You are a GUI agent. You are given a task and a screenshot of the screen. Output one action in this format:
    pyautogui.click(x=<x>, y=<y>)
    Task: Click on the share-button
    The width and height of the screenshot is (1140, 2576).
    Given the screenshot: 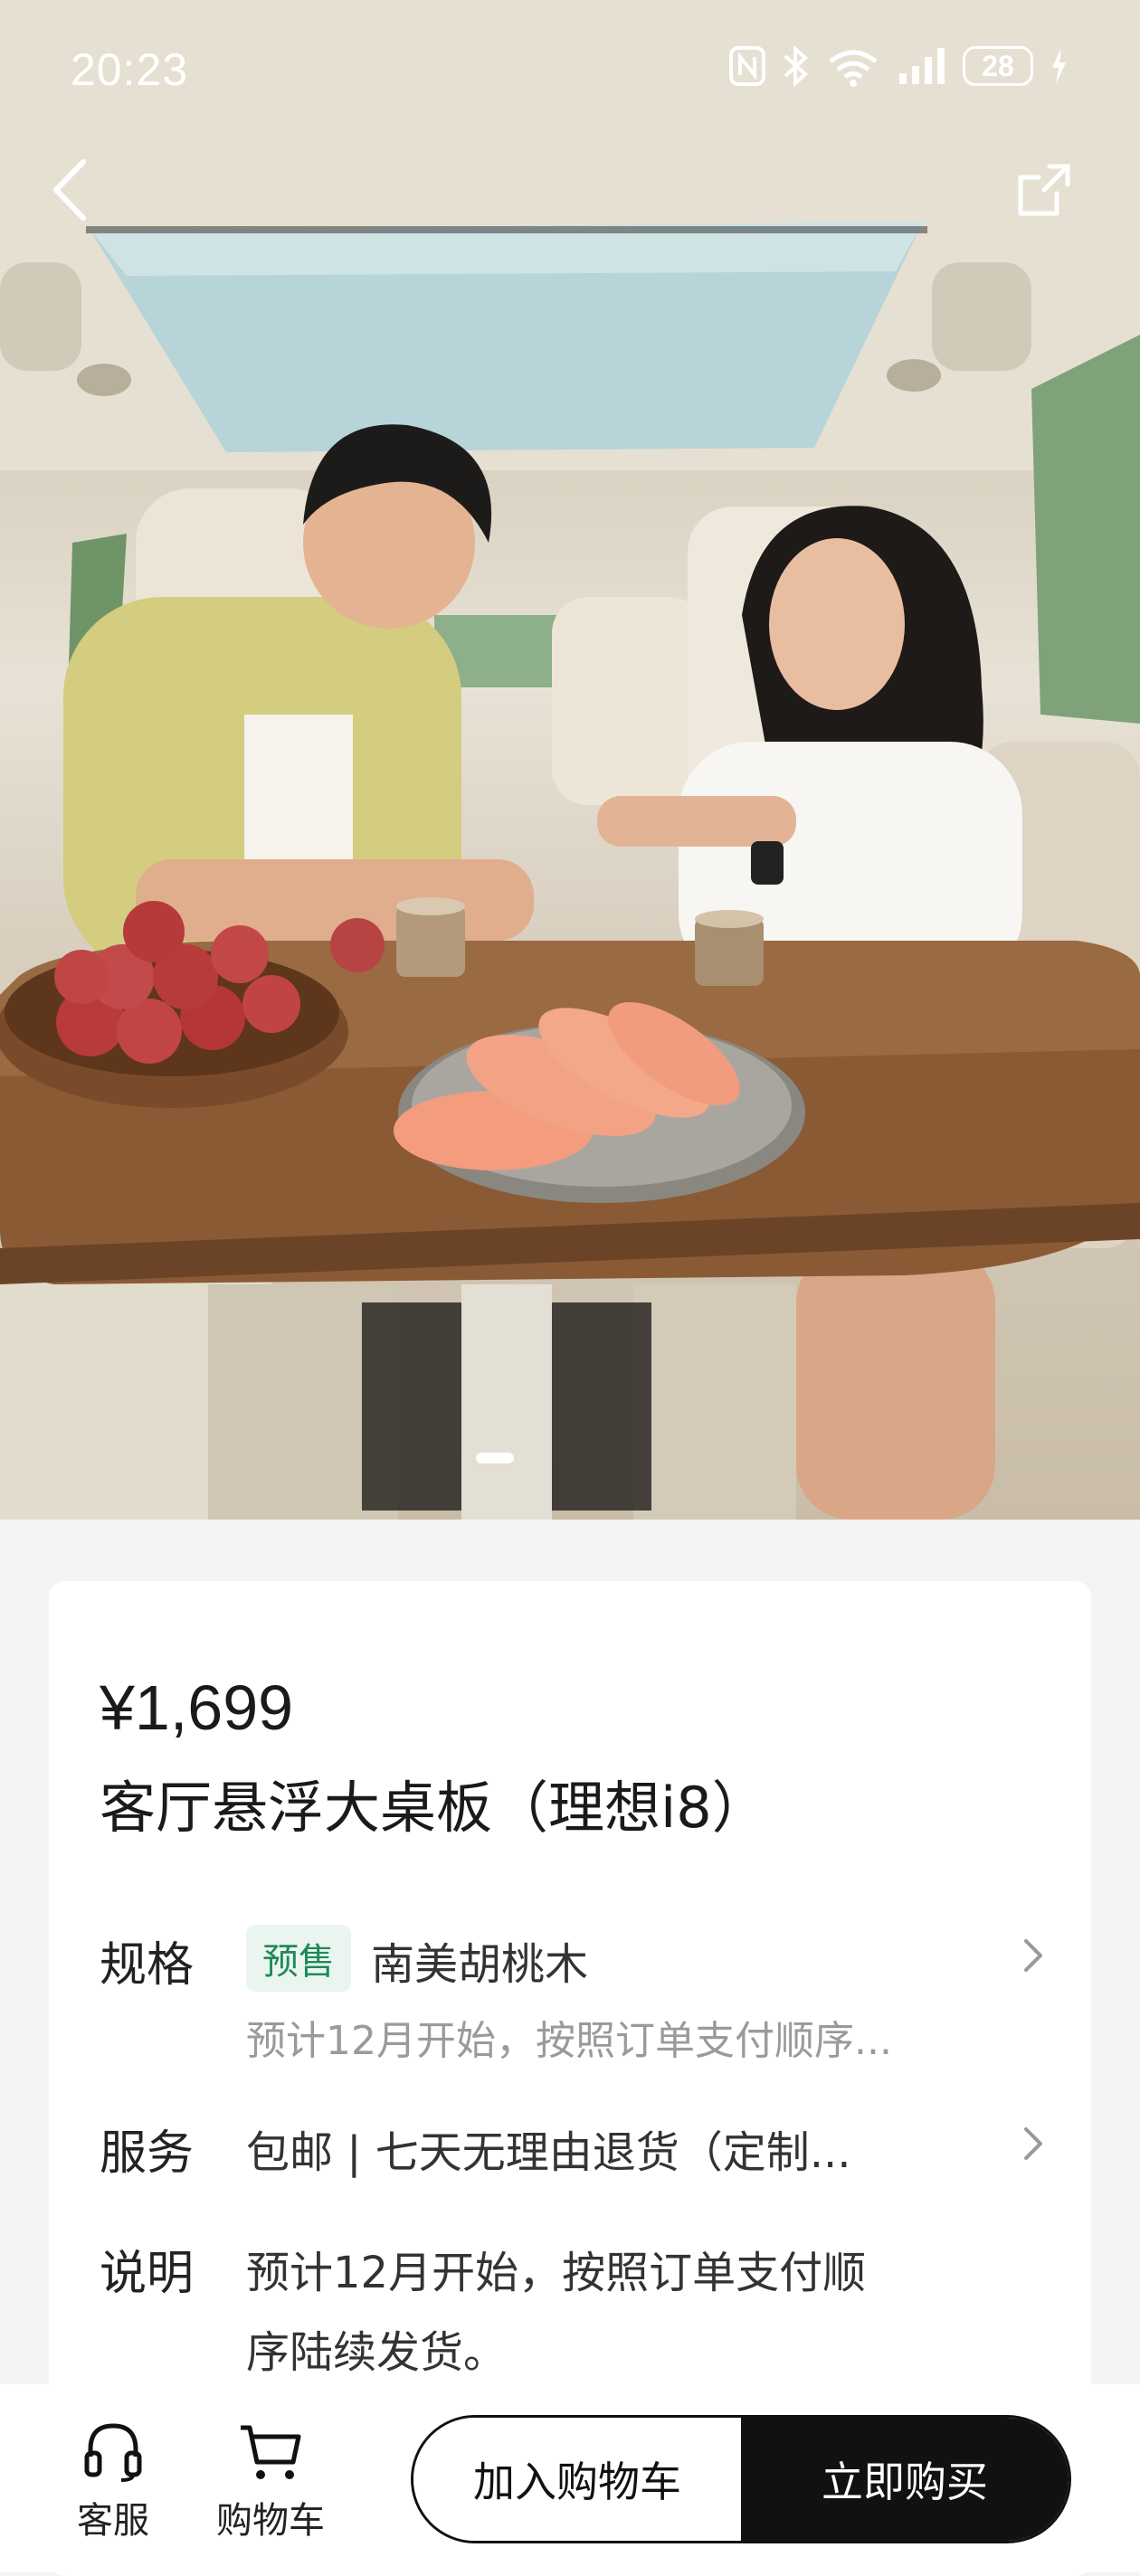 What is the action you would take?
    pyautogui.click(x=1044, y=190)
    